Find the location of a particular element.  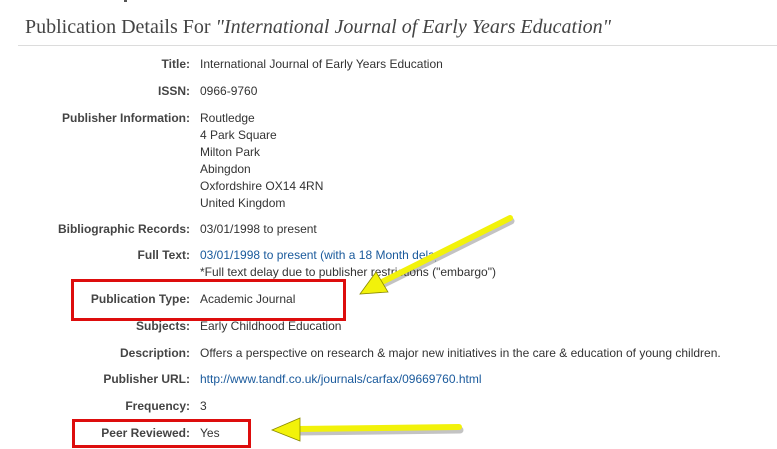

publisher-address-line: United Kingdom is located at coordinates (243, 203).